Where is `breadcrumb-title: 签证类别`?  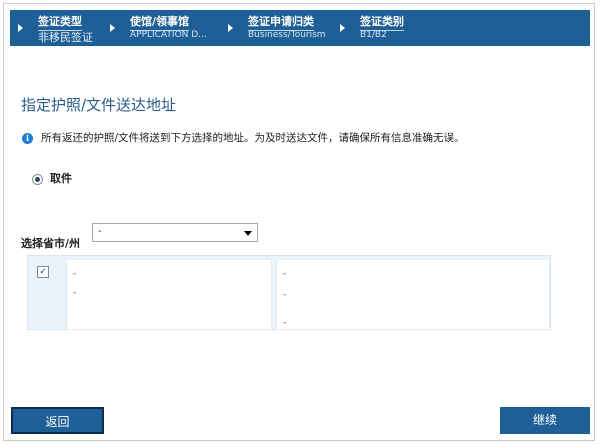
breadcrumb-title: 签证类别 is located at coordinates (382, 22).